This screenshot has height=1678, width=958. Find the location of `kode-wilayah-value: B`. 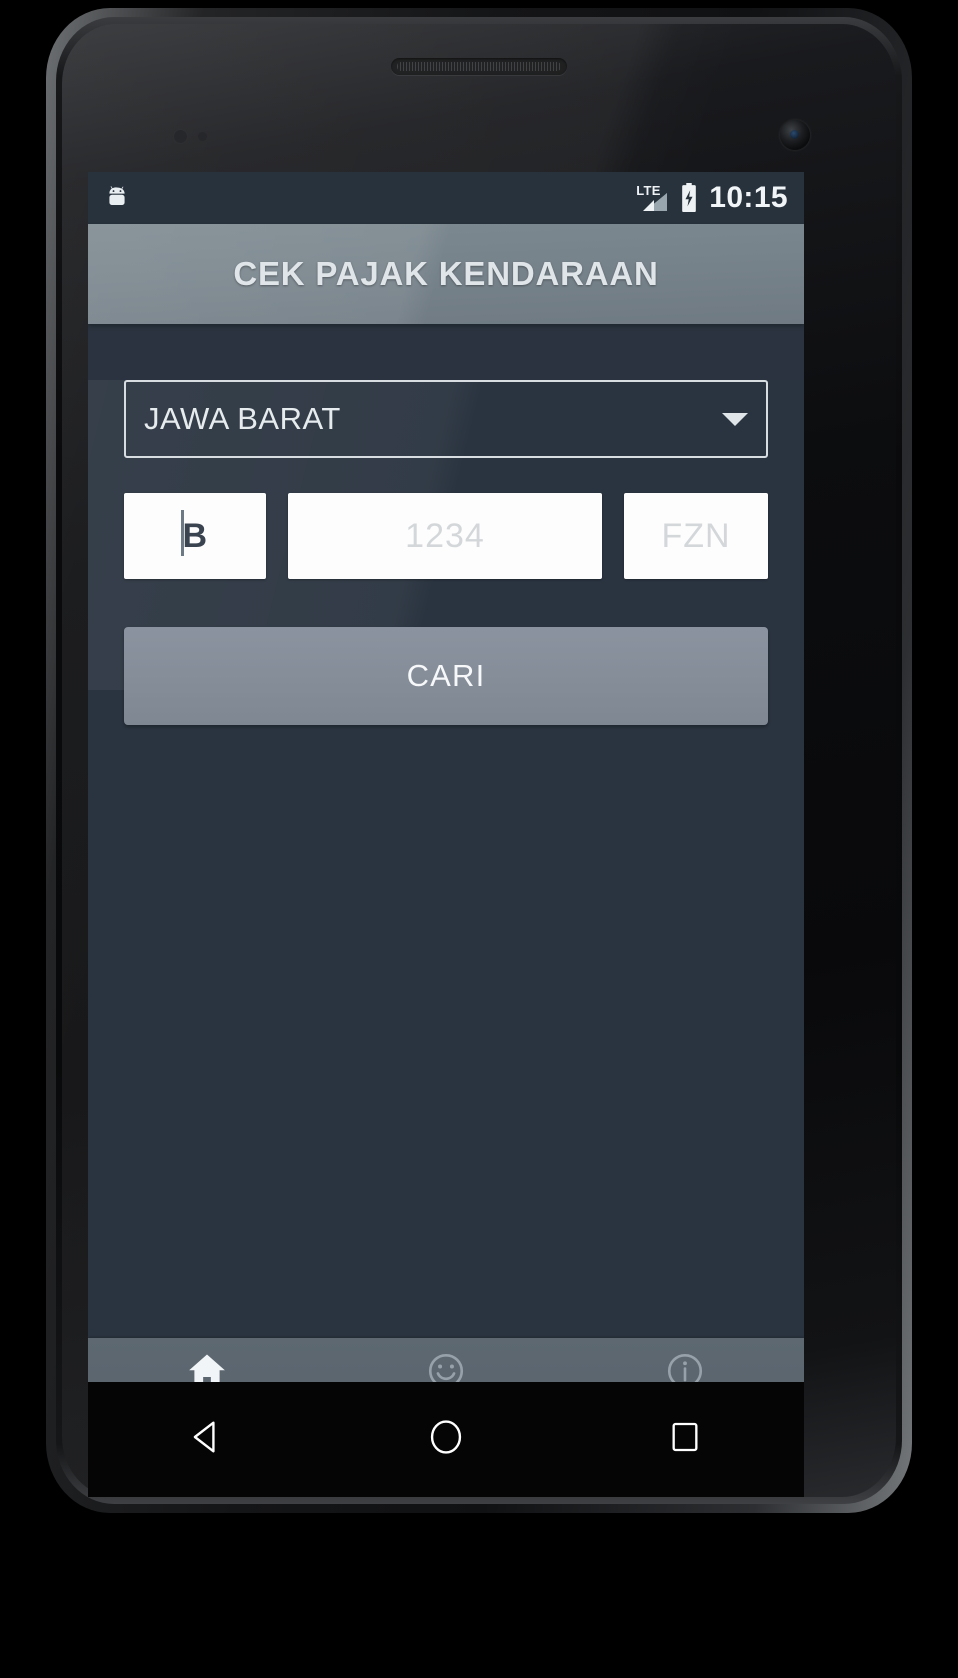

kode-wilayah-value: B is located at coordinates (195, 535).